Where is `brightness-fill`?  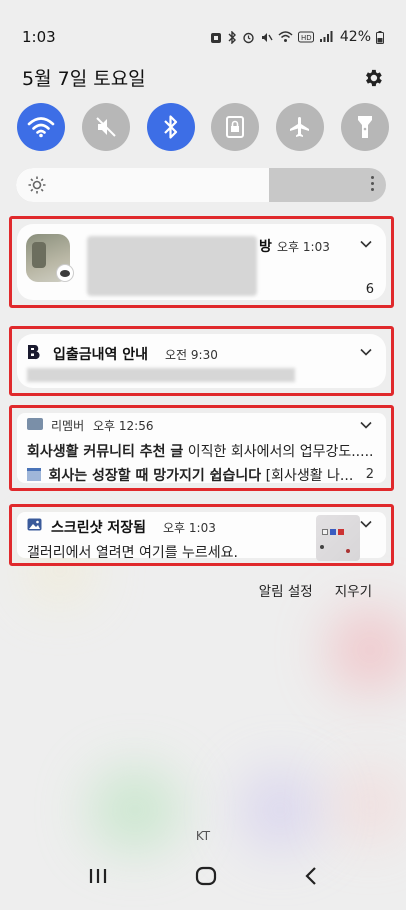
brightness-fill is located at coordinates (142, 185).